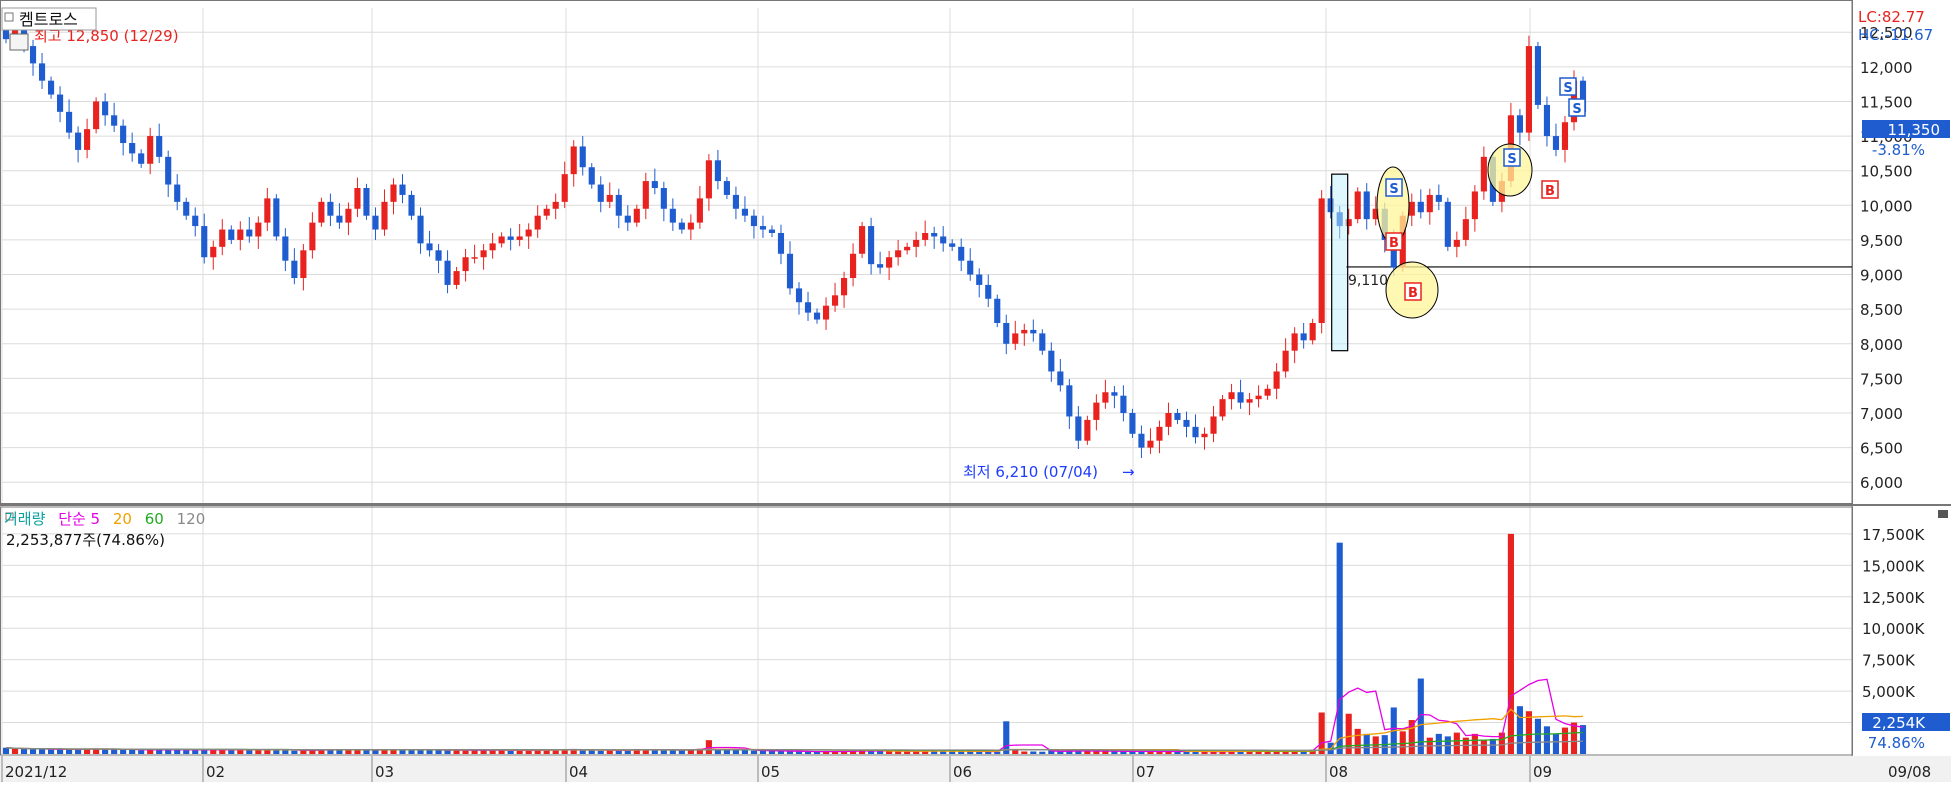 The width and height of the screenshot is (1951, 788). I want to click on x-tick-label: 07, so click(1145, 772).